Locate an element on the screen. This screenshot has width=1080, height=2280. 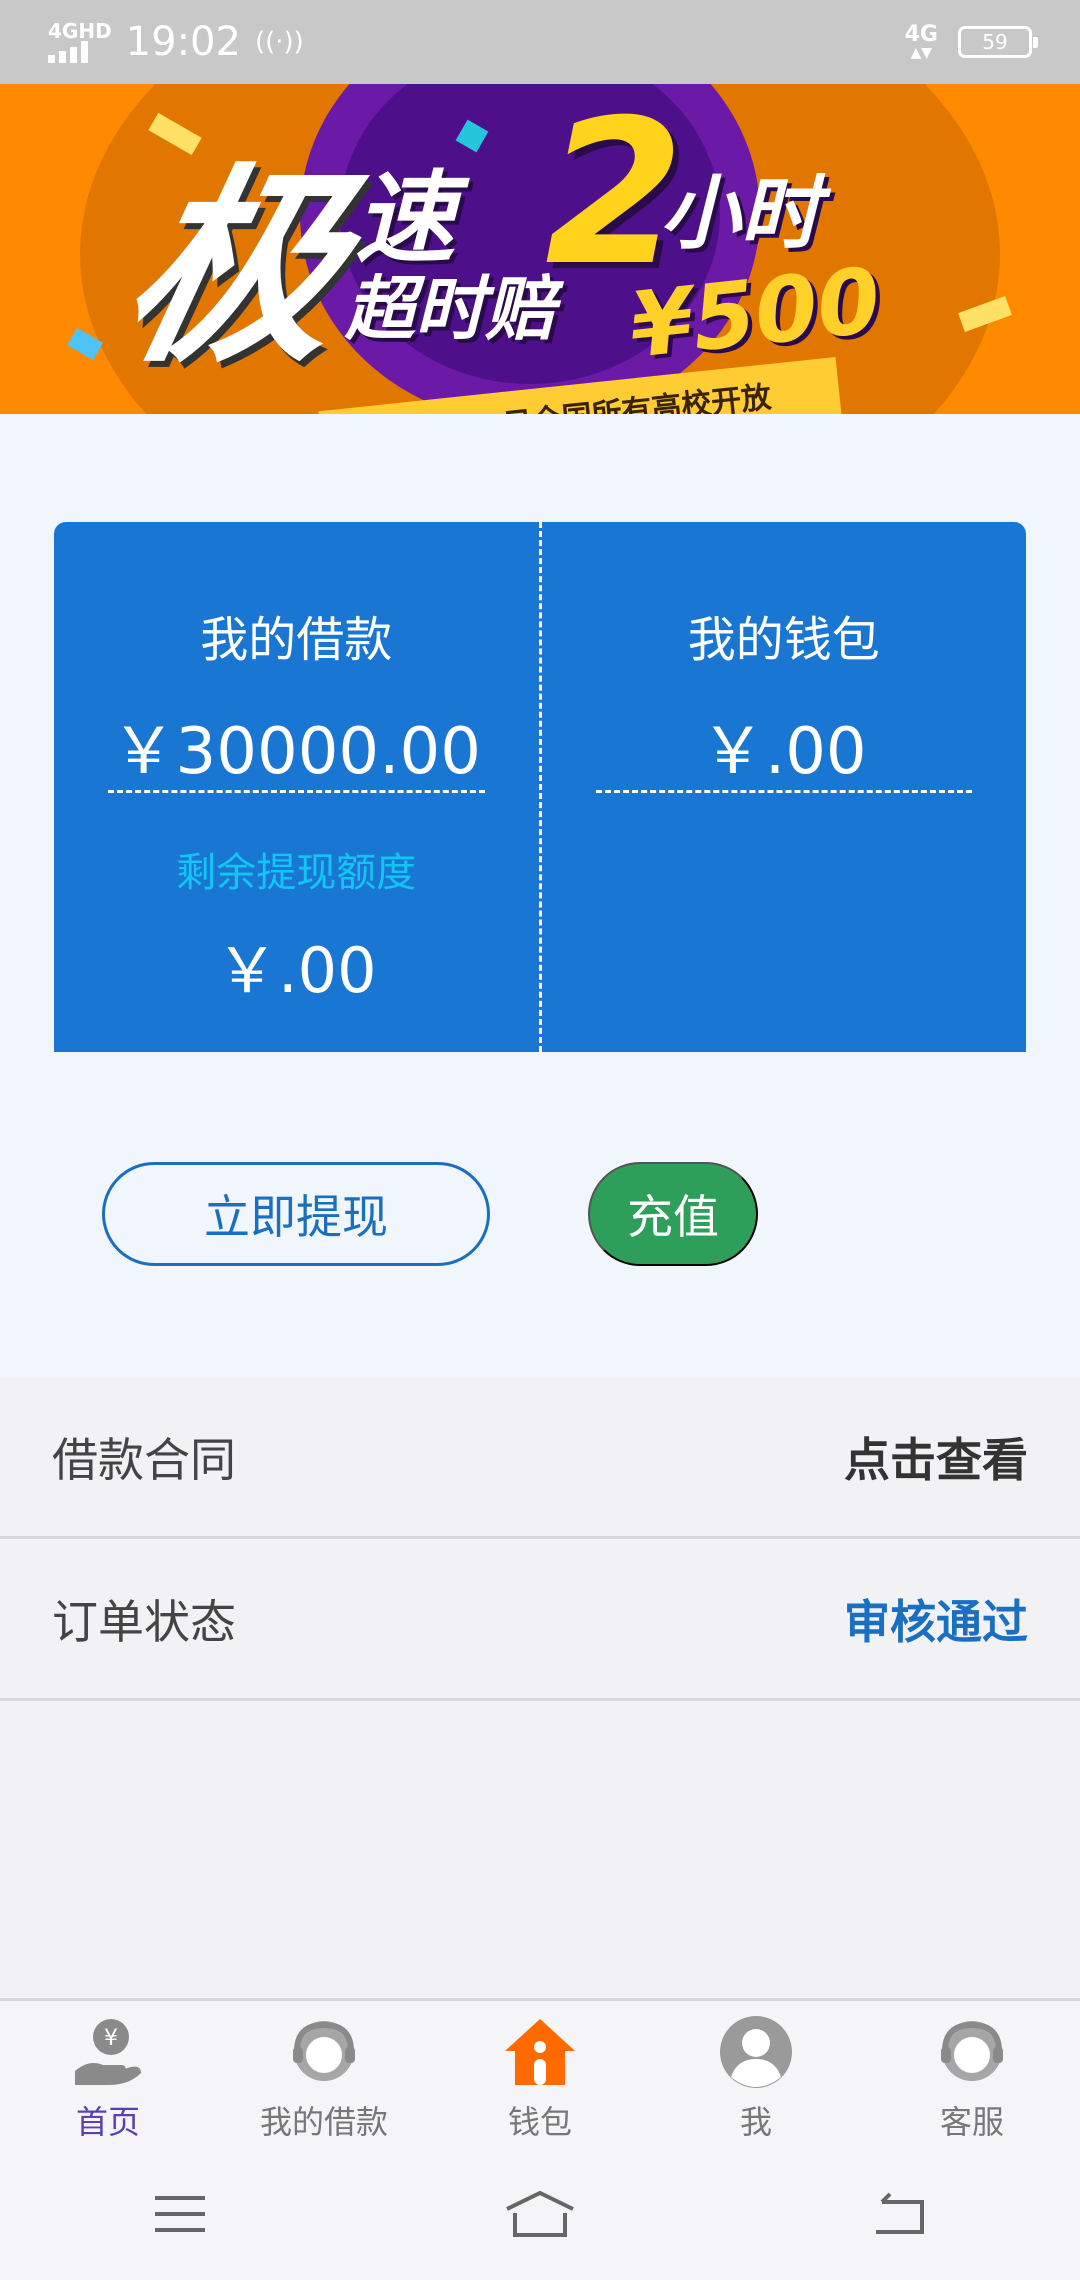
tab-customer-service: 客服 is located at coordinates (972, 2074).